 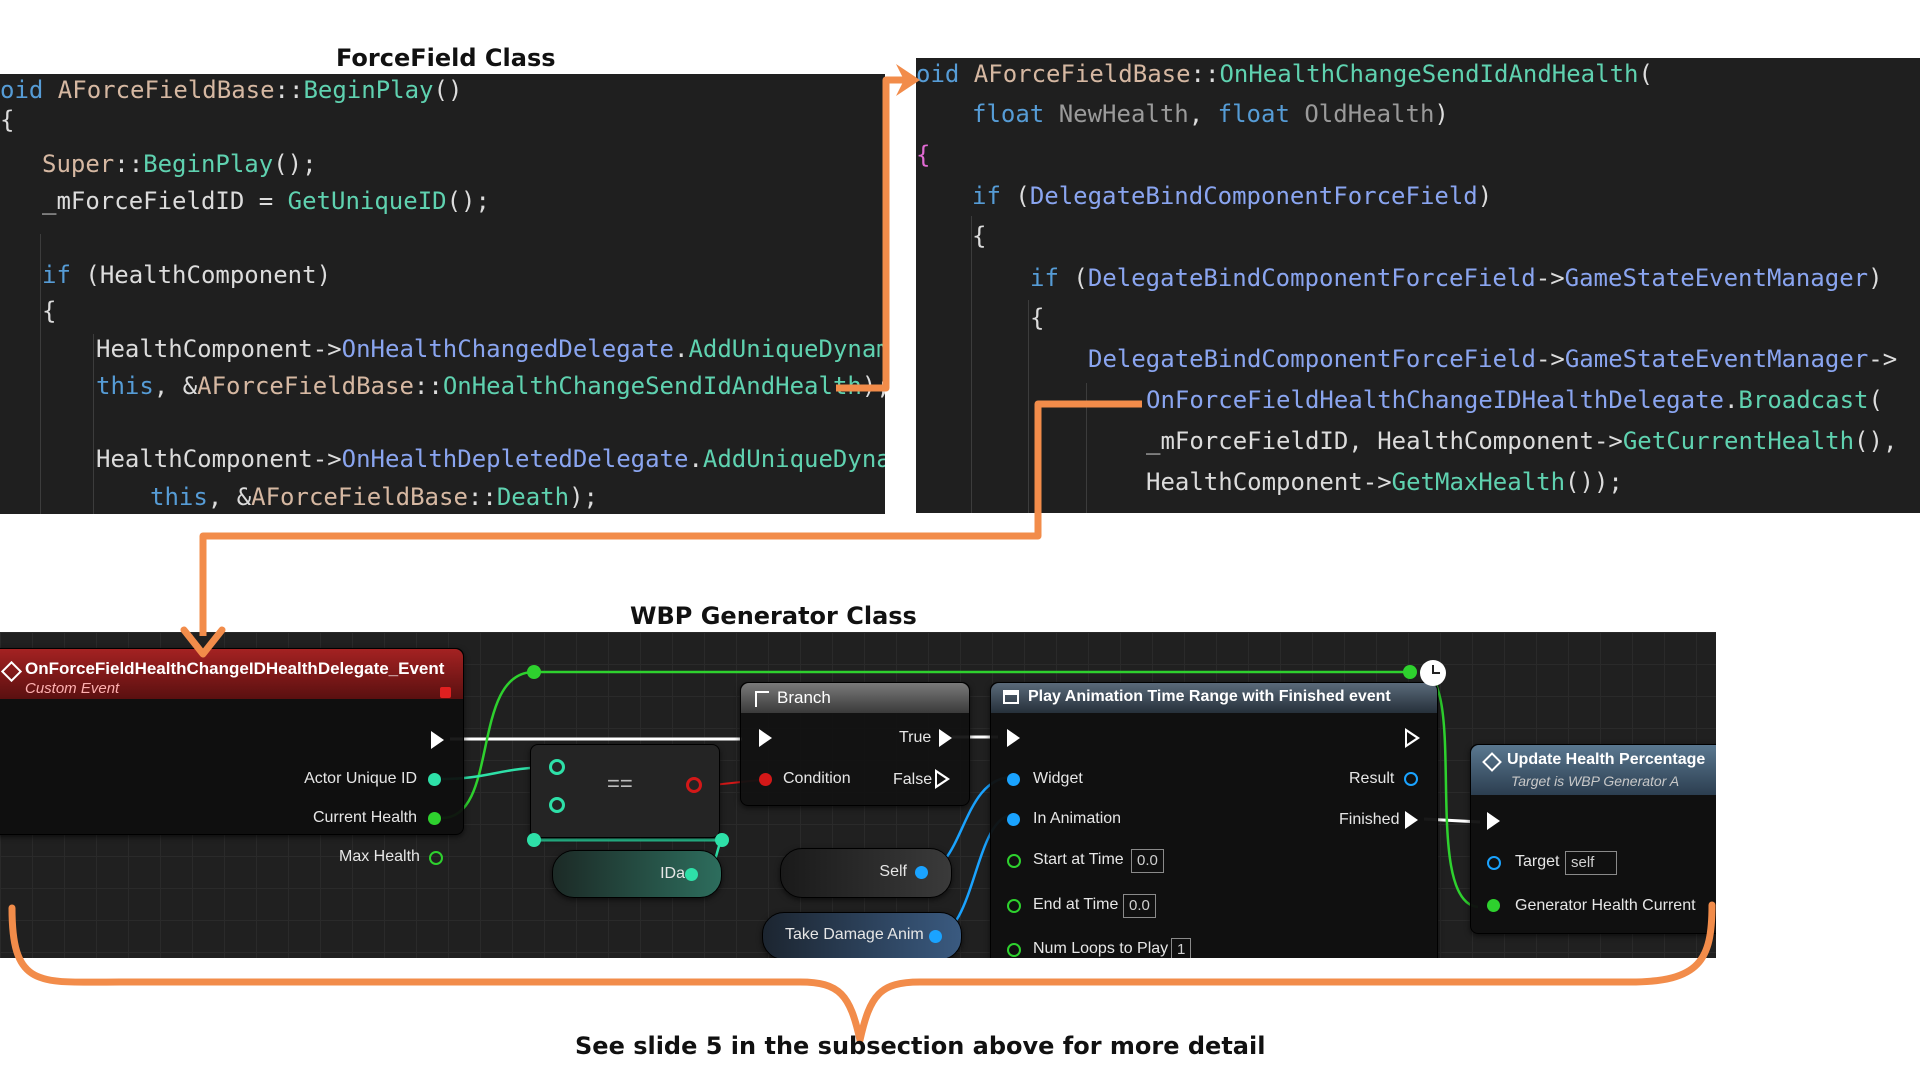 I want to click on generator-health-pin, so click(x=1493, y=905).